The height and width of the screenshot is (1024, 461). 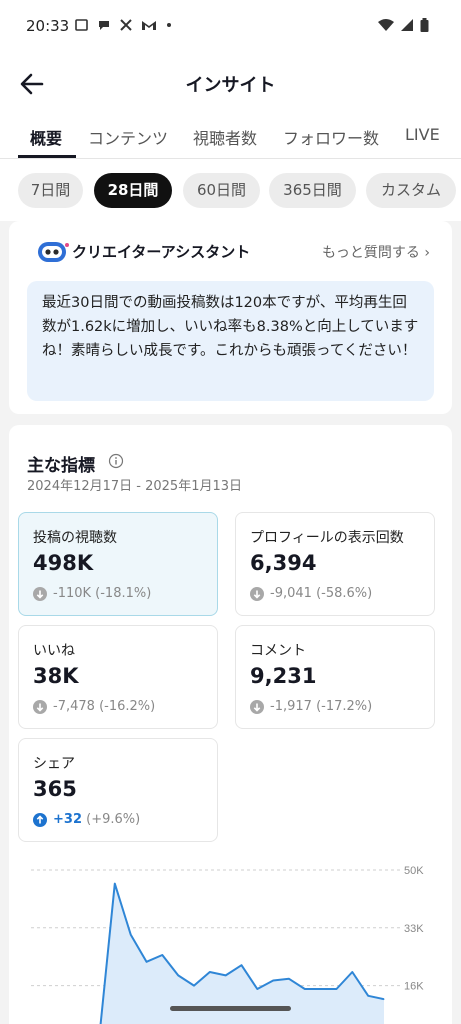 I want to click on metric-percent: (-18.1%), so click(x=123, y=593).